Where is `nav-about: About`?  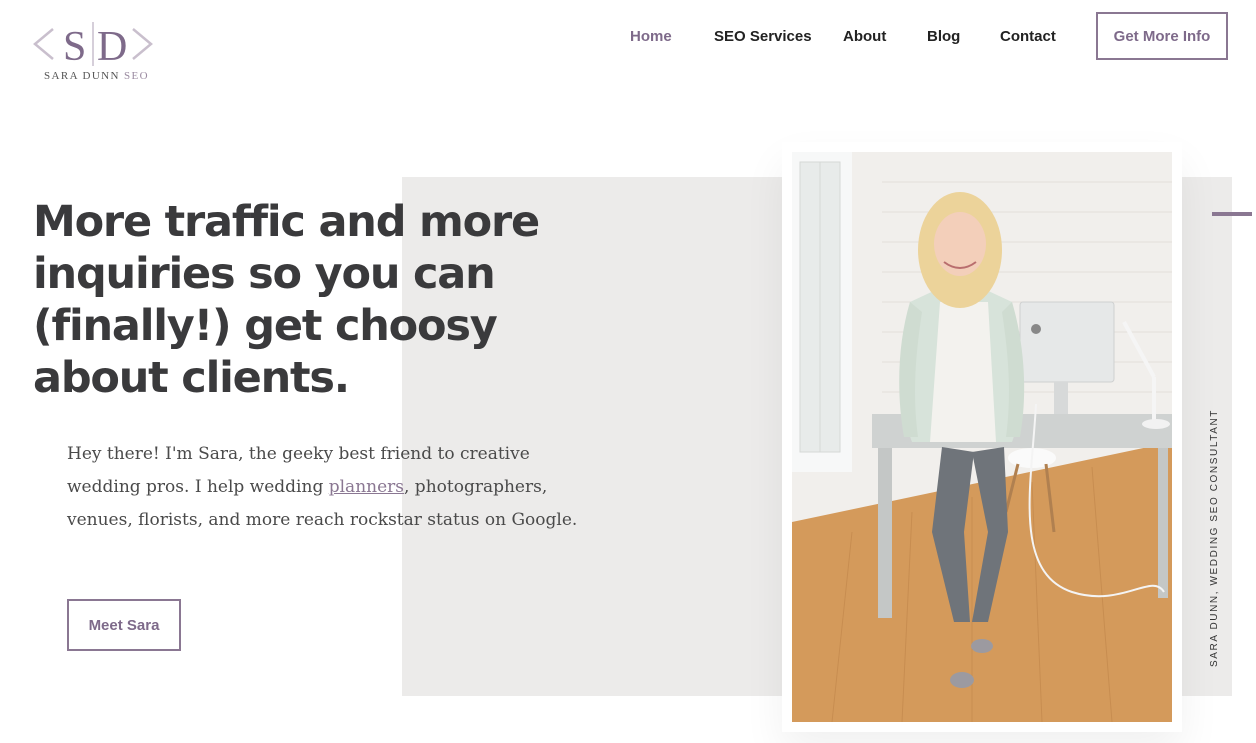
nav-about: About is located at coordinates (864, 36).